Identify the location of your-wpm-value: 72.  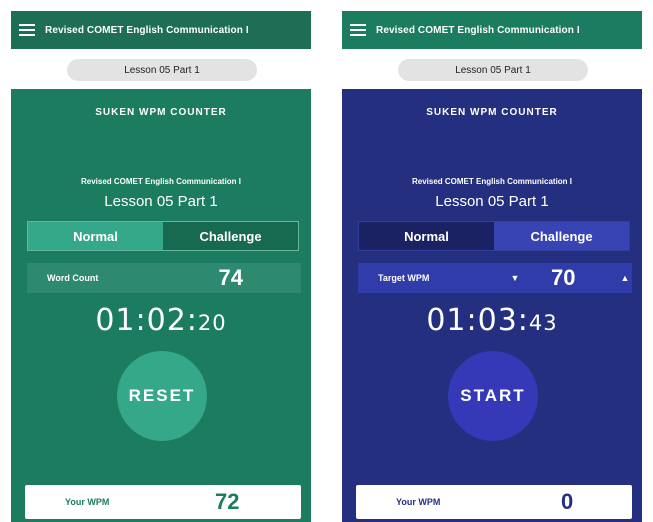
(227, 501).